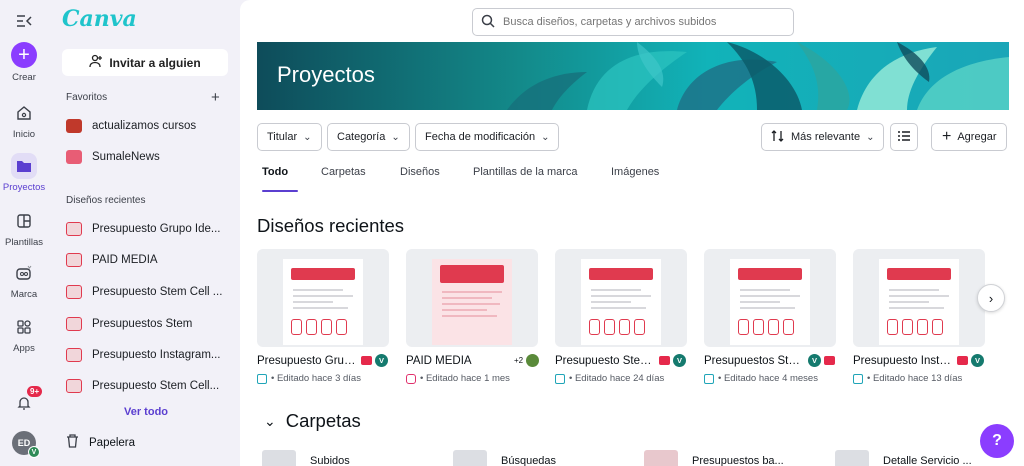 Image resolution: width=1024 pixels, height=466 pixels. Describe the element at coordinates (26, 444) in the screenshot. I see `avatar: ED V` at that location.